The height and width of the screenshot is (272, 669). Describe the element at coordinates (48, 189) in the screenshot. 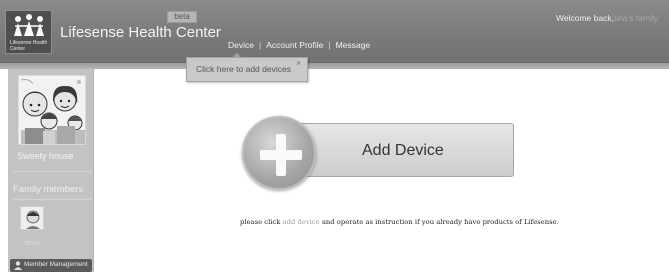

I see `family-members-heading: Family members` at that location.